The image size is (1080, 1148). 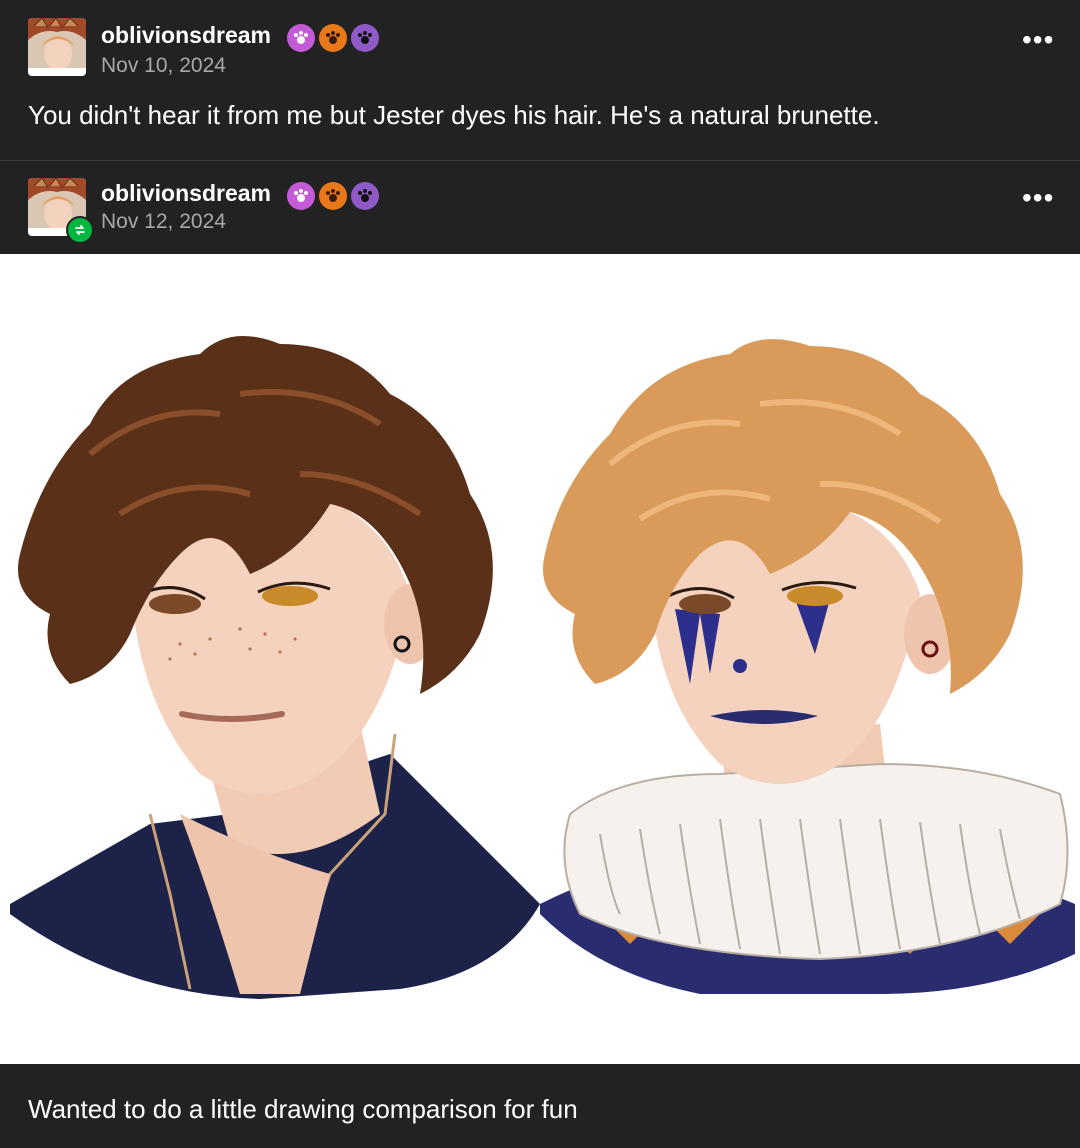 I want to click on avatar, so click(x=57, y=47).